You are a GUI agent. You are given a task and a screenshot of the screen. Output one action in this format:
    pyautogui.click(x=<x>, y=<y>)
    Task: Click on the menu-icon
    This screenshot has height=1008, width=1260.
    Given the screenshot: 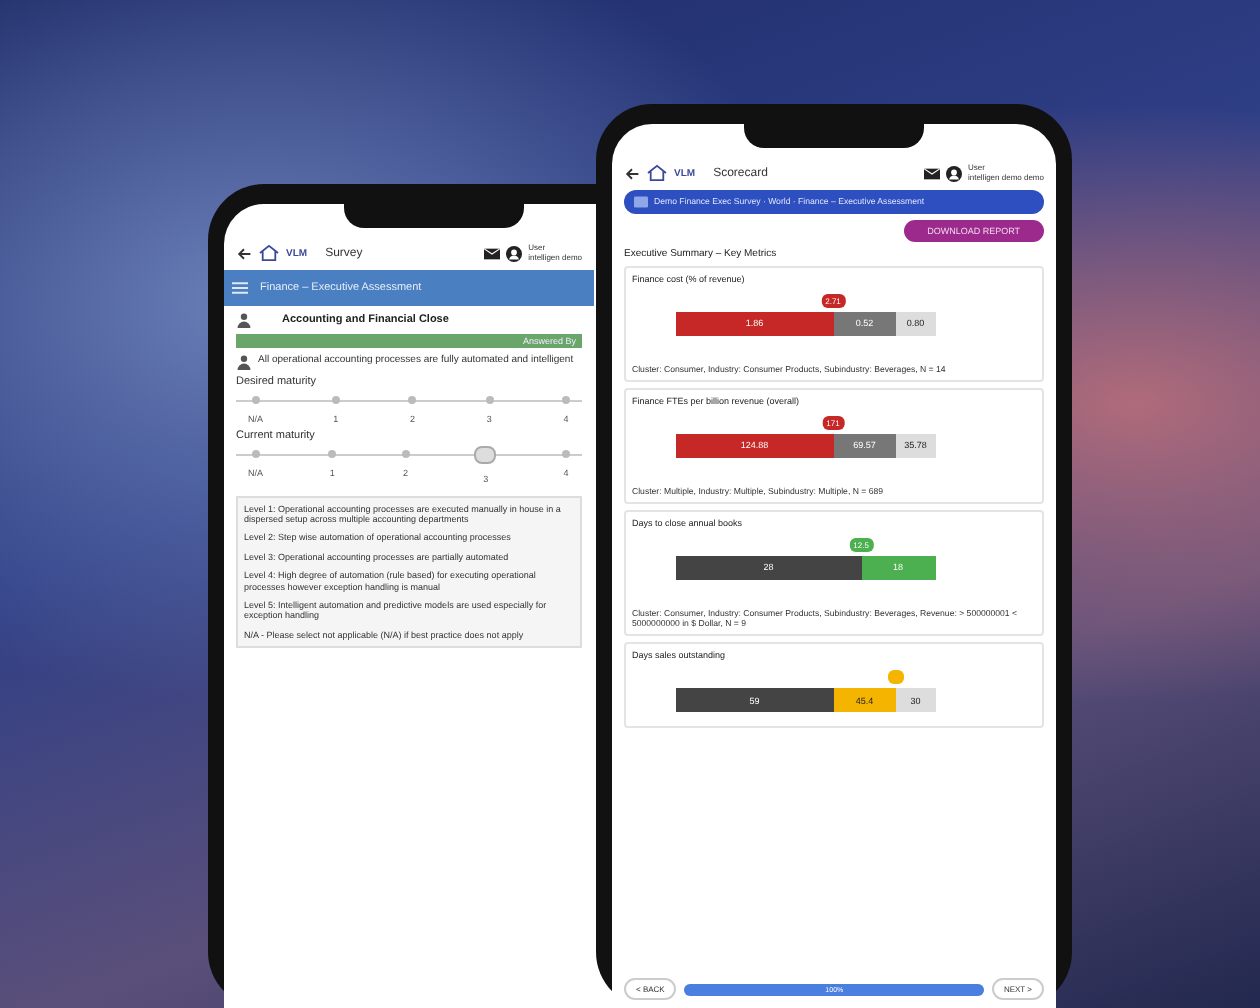 What is the action you would take?
    pyautogui.click(x=240, y=287)
    